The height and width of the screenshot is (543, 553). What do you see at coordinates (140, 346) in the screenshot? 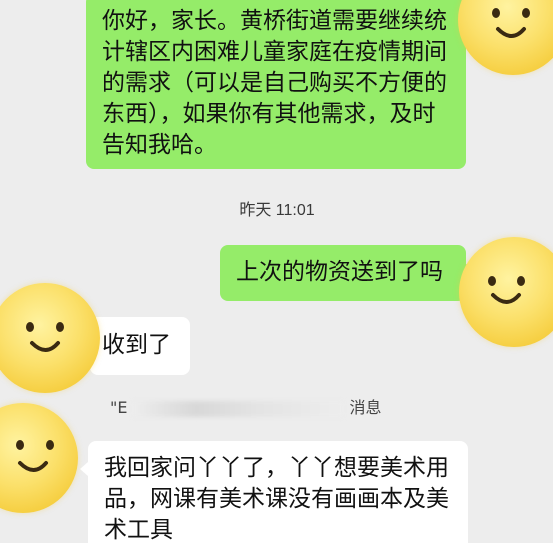
I see `incoming-message-bubble: 收到了` at bounding box center [140, 346].